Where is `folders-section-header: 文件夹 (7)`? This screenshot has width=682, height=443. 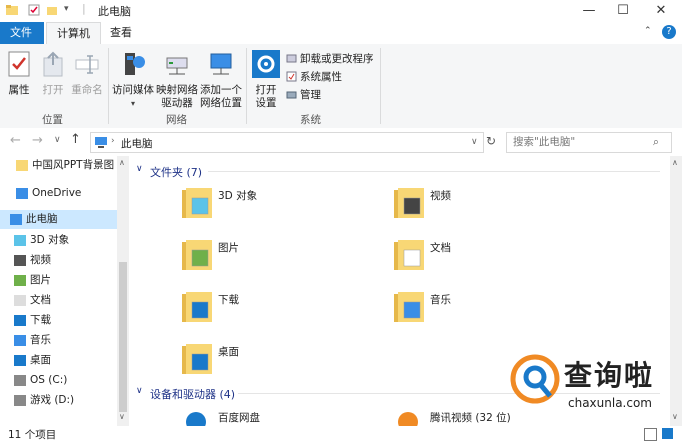 folders-section-header: 文件夹 (7) is located at coordinates (176, 172).